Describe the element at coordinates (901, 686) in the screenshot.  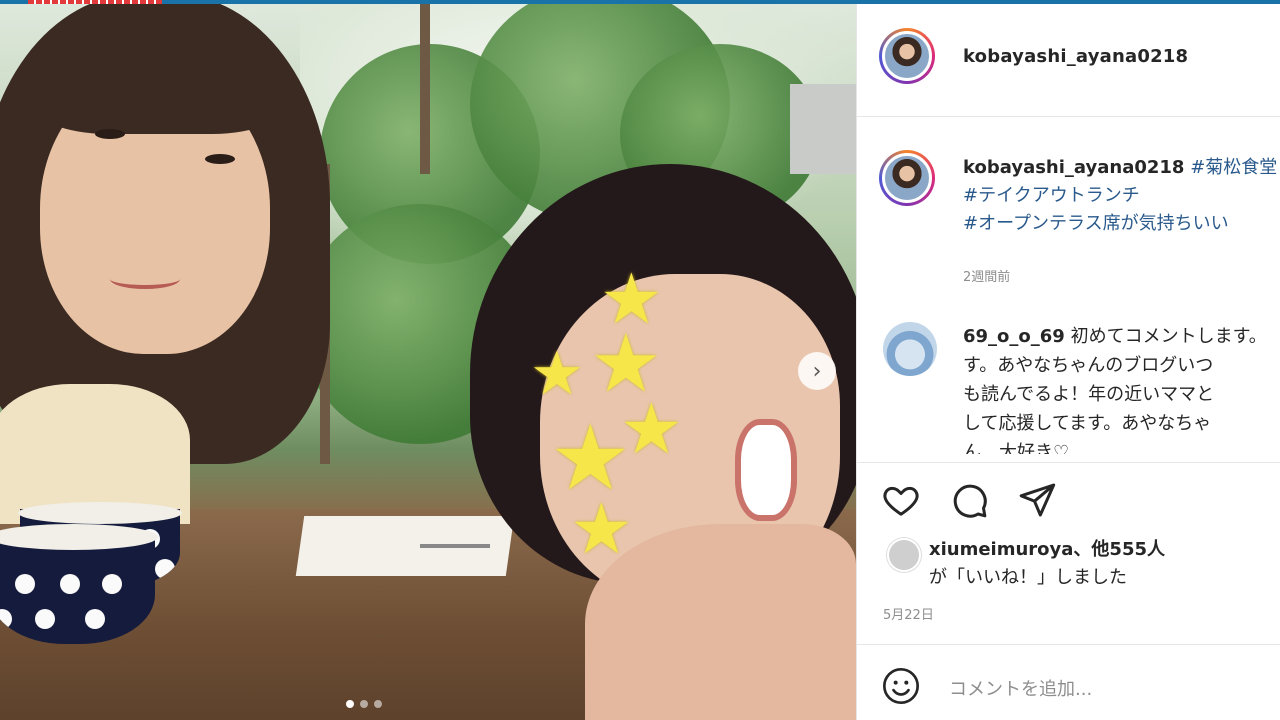
I see `emoji-icon` at that location.